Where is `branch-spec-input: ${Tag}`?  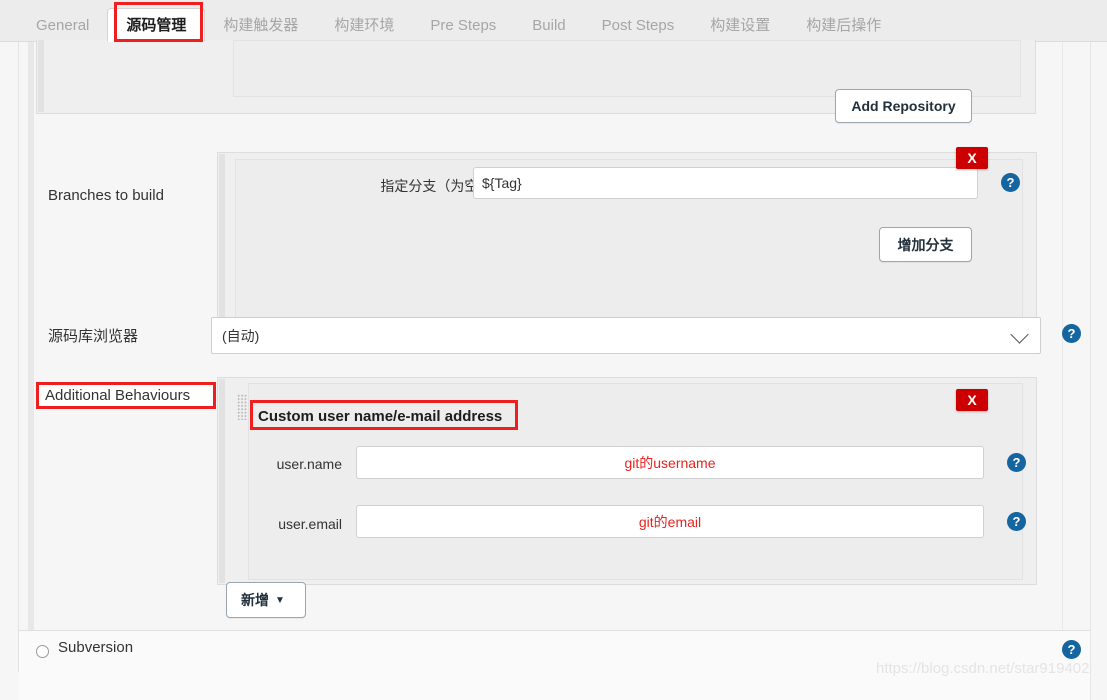
branch-spec-input: ${Tag} is located at coordinates (725, 183).